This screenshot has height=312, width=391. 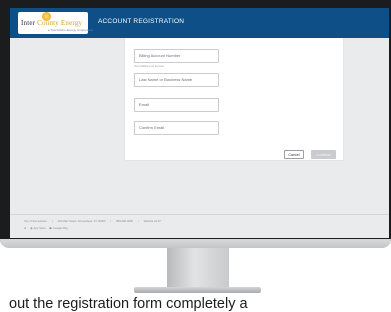 What do you see at coordinates (166, 79) in the screenshot?
I see `last-name-placeholder: Last Name or Business Name` at bounding box center [166, 79].